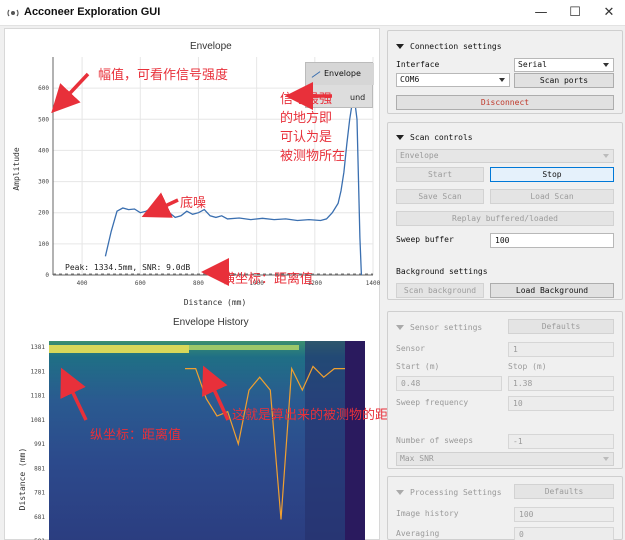 This screenshot has height=540, width=625. I want to click on legend-entry-envelope: Envelope, so click(340, 74).